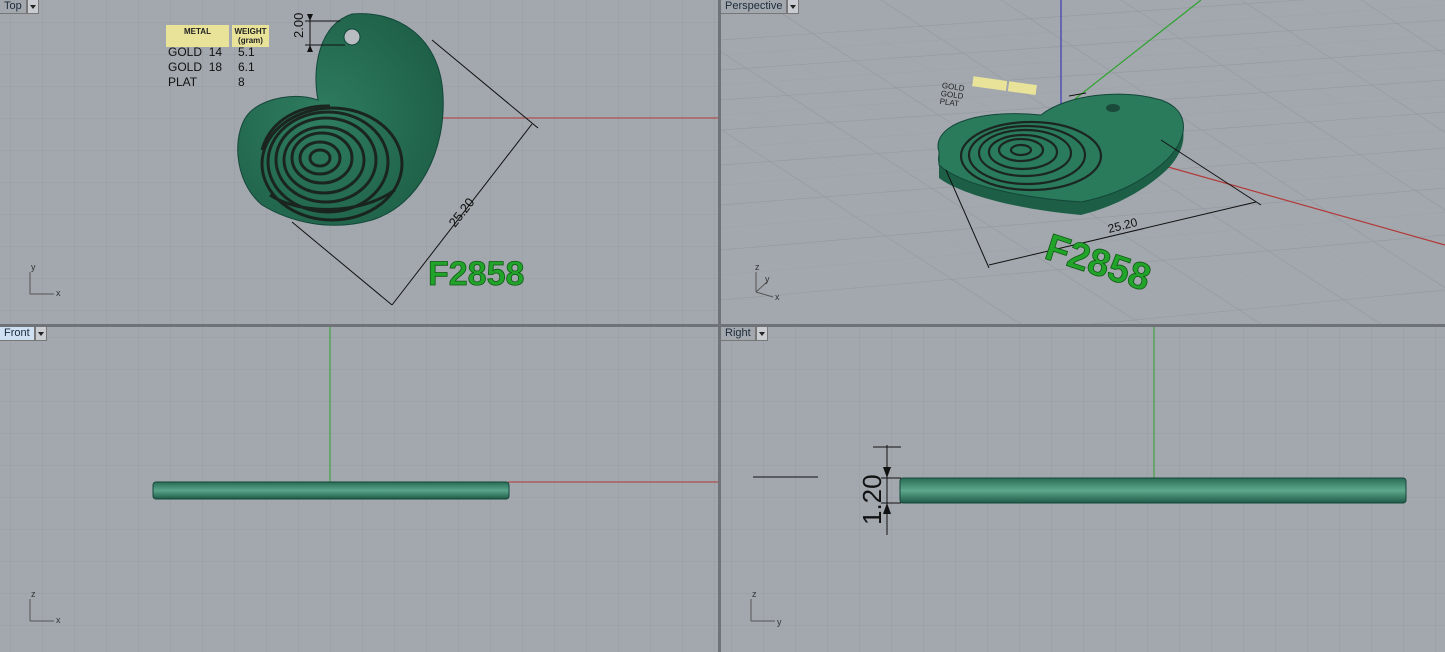 This screenshot has height=652, width=1445. What do you see at coordinates (195, 52) in the screenshot?
I see `table-row: GOLD 14` at bounding box center [195, 52].